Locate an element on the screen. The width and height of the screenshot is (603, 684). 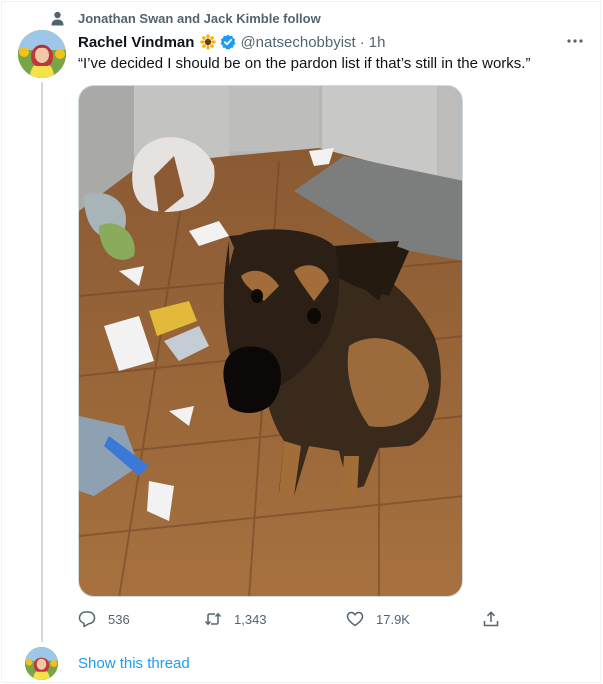
show-thread-link: Show this thread is located at coordinates (134, 664).